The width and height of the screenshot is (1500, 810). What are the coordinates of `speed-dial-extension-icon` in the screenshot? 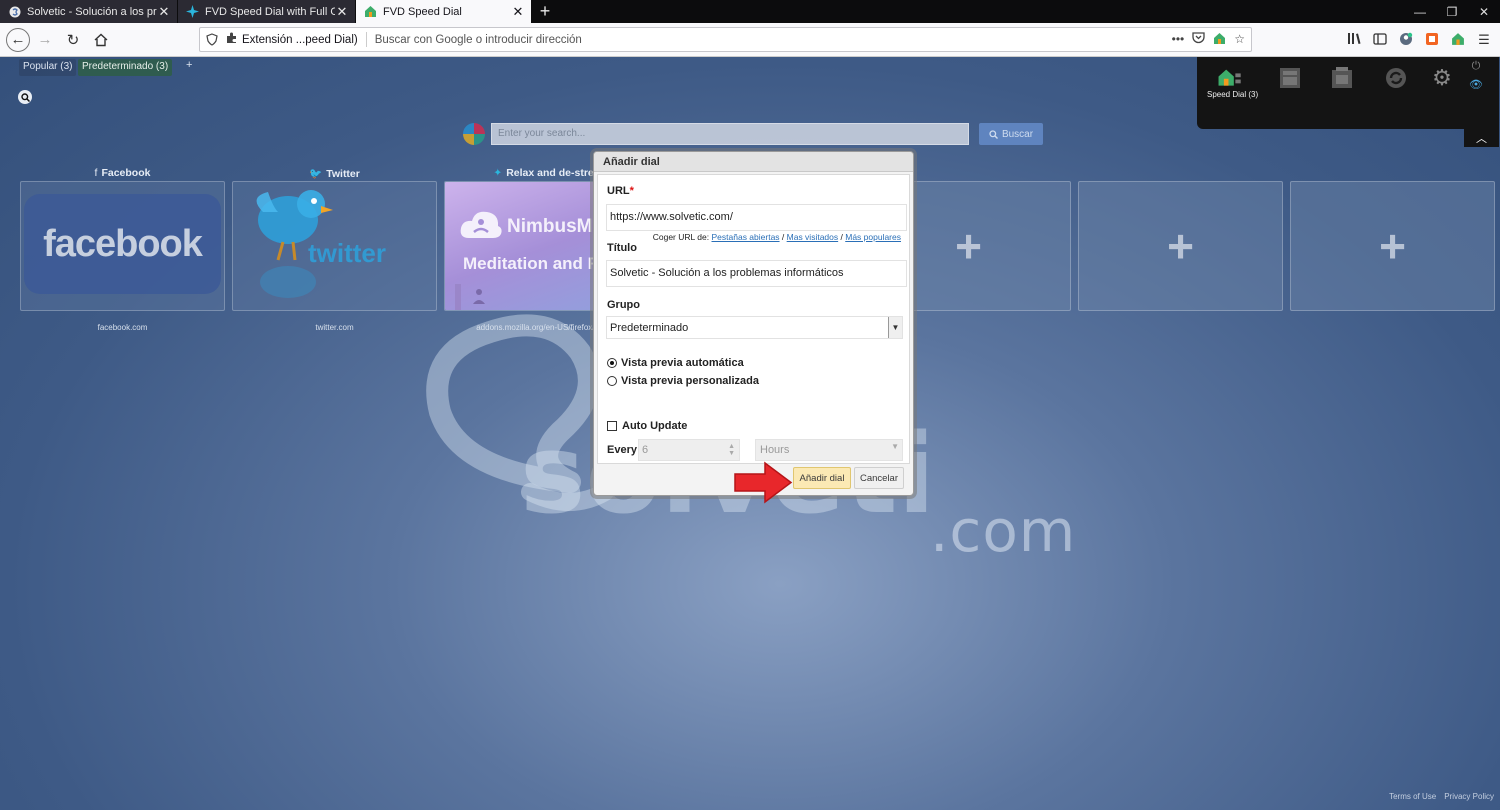 It's located at (1458, 40).